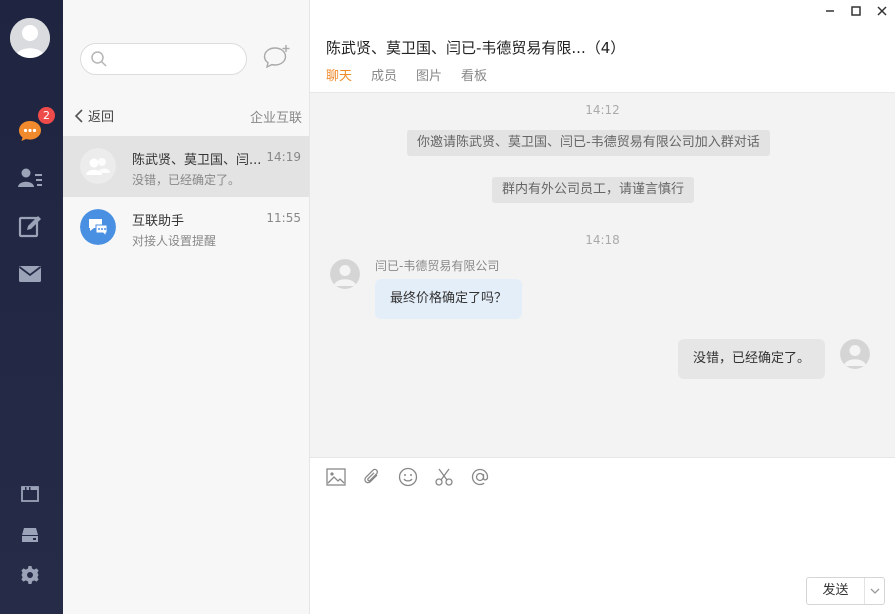 This screenshot has height=614, width=895. I want to click on timestamp: 14:12, so click(602, 110).